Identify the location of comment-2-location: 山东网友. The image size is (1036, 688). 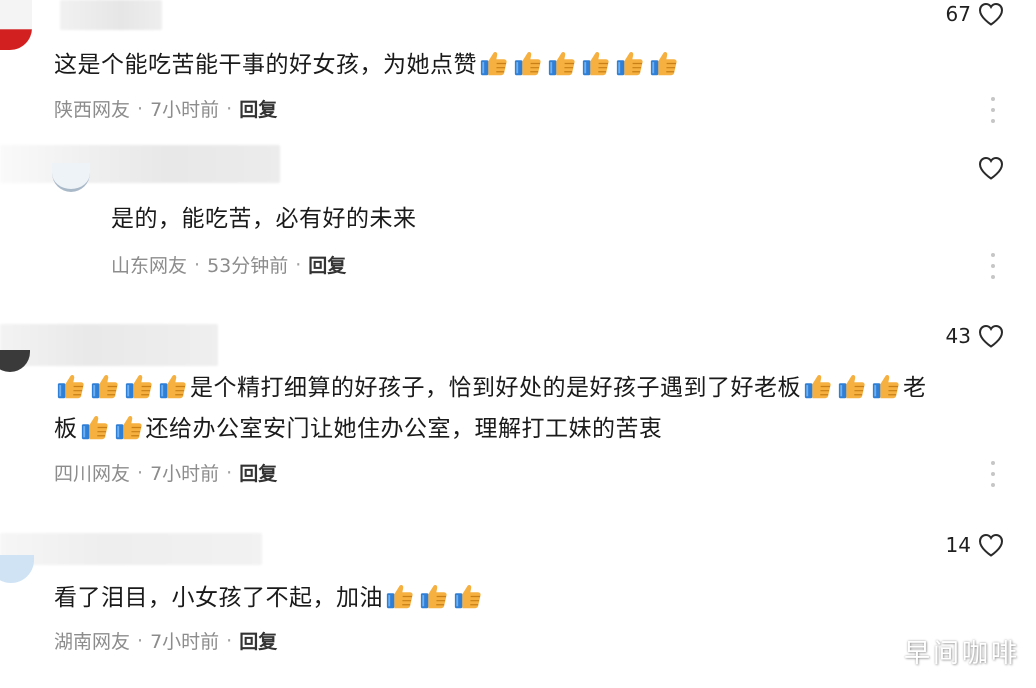
(149, 266).